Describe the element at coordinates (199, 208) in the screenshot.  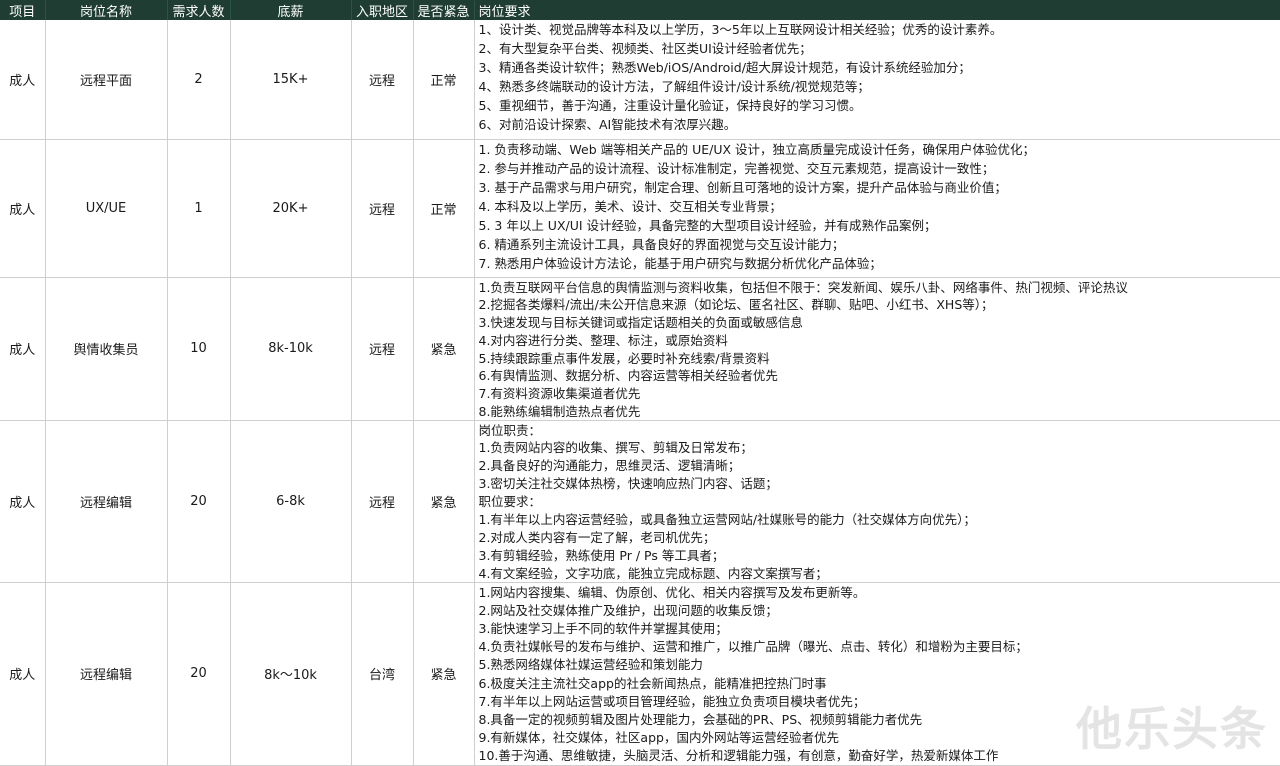
I see `cell-count: 1` at that location.